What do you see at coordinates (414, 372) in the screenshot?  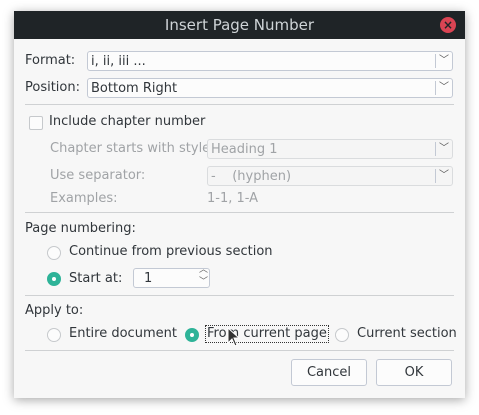 I see `ok-button: OK` at bounding box center [414, 372].